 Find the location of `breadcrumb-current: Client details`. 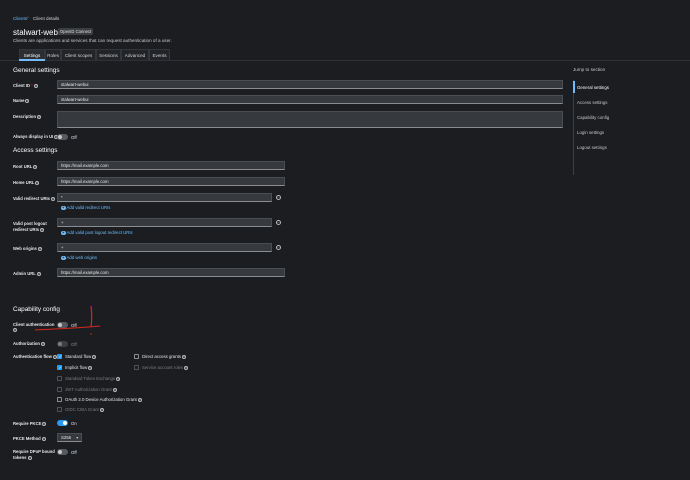

breadcrumb-current: Client details is located at coordinates (46, 18).